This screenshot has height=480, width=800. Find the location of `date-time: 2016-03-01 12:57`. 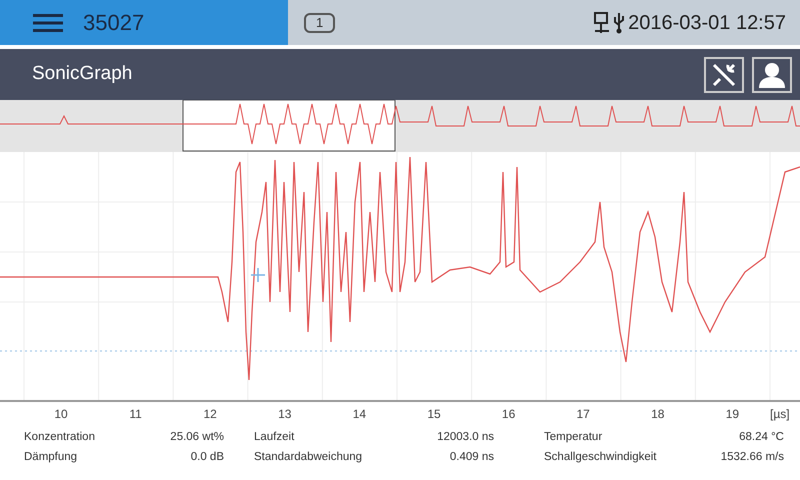

date-time: 2016-03-01 12:57 is located at coordinates (707, 23).